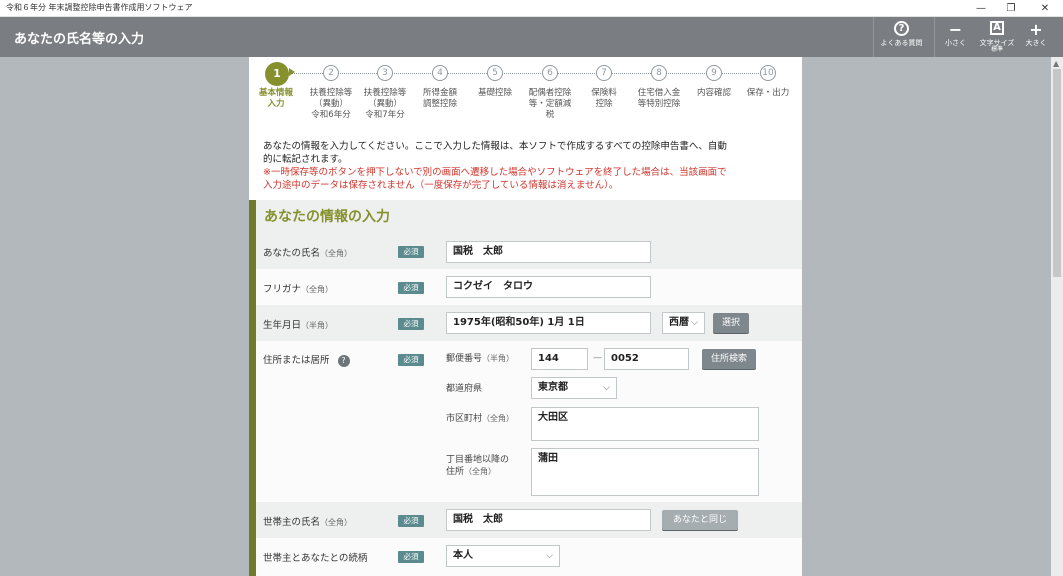  Describe the element at coordinates (700, 520) in the screenshot. I see `same-as-you-button: あなたと同じ` at that location.